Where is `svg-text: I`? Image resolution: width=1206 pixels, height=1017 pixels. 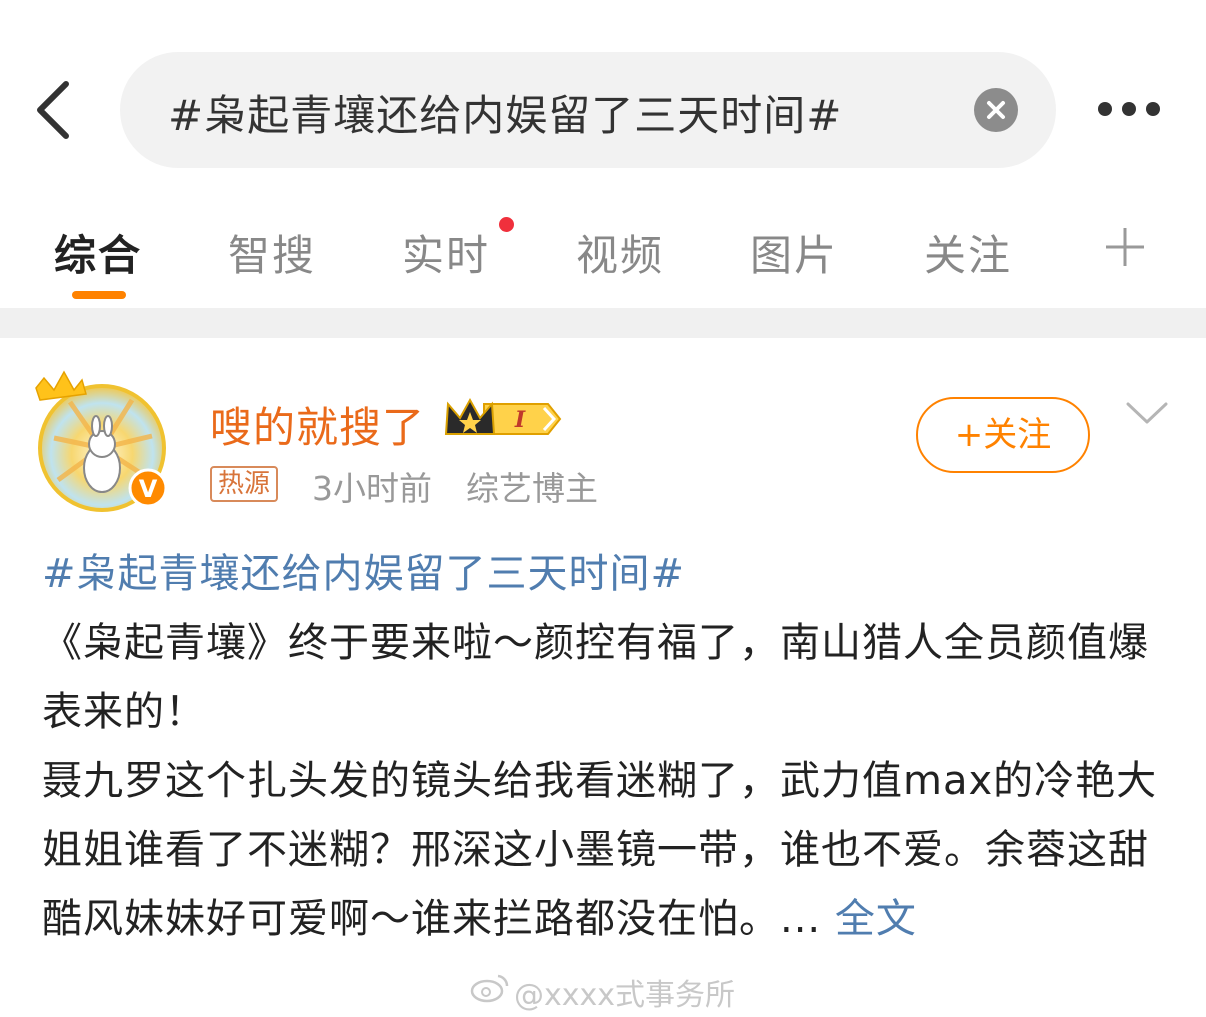
svg-text: I is located at coordinates (520, 420).